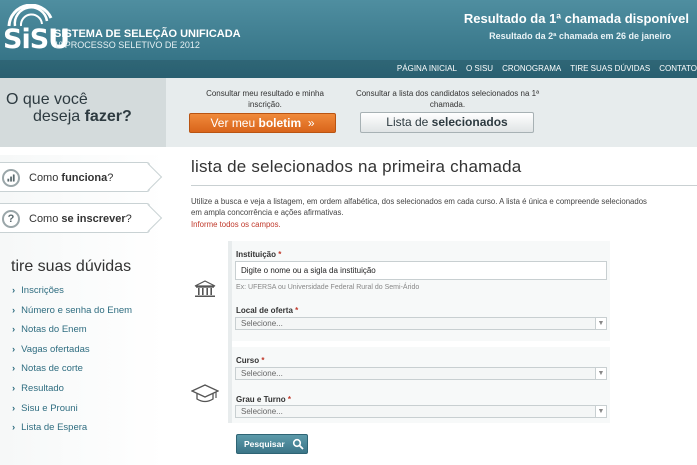 This screenshot has width=697, height=465. I want to click on faq-item-sisu-prouni: Sisu e Prouni, so click(72, 413).